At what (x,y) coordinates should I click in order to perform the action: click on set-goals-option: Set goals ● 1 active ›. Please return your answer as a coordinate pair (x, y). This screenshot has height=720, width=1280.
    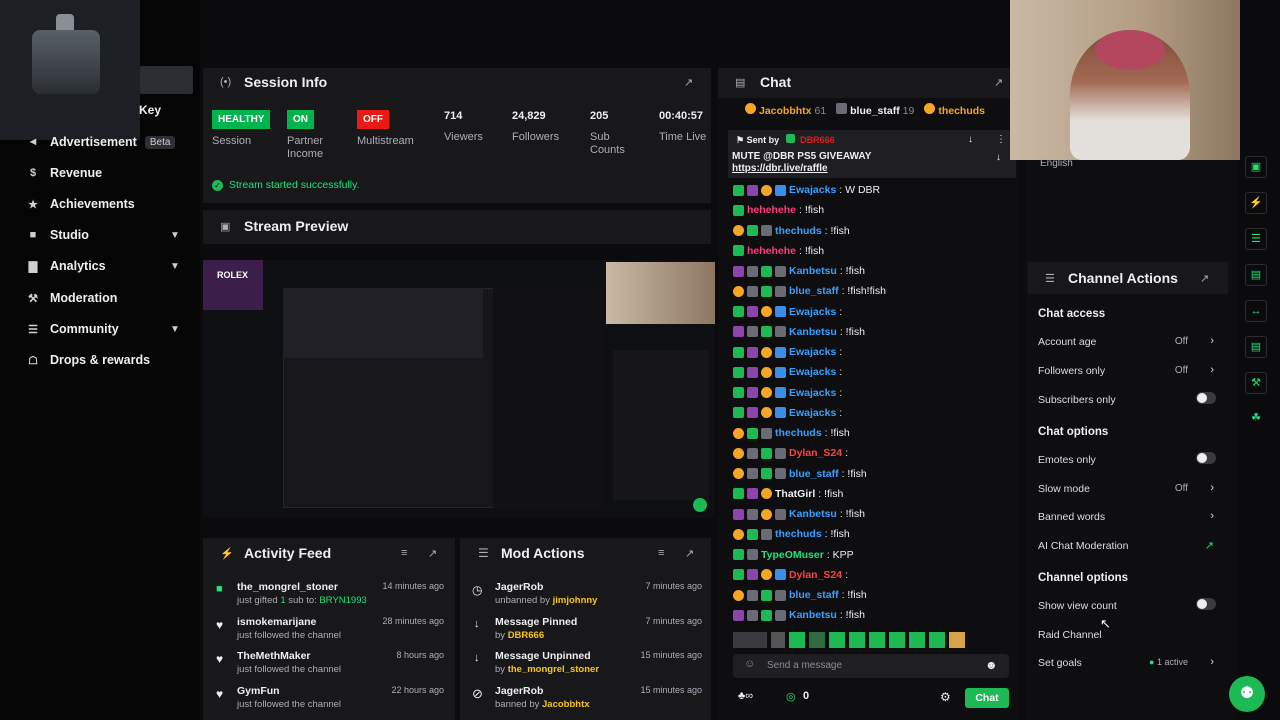
    Looking at the image, I should click on (1128, 662).